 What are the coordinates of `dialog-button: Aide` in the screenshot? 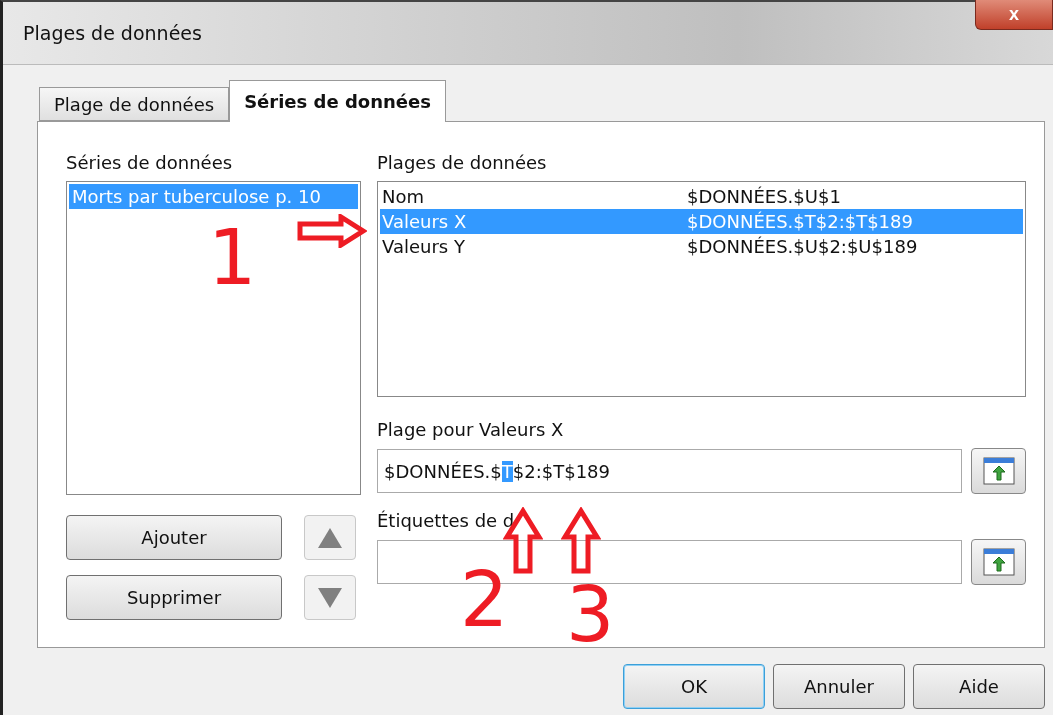 It's located at (979, 686).